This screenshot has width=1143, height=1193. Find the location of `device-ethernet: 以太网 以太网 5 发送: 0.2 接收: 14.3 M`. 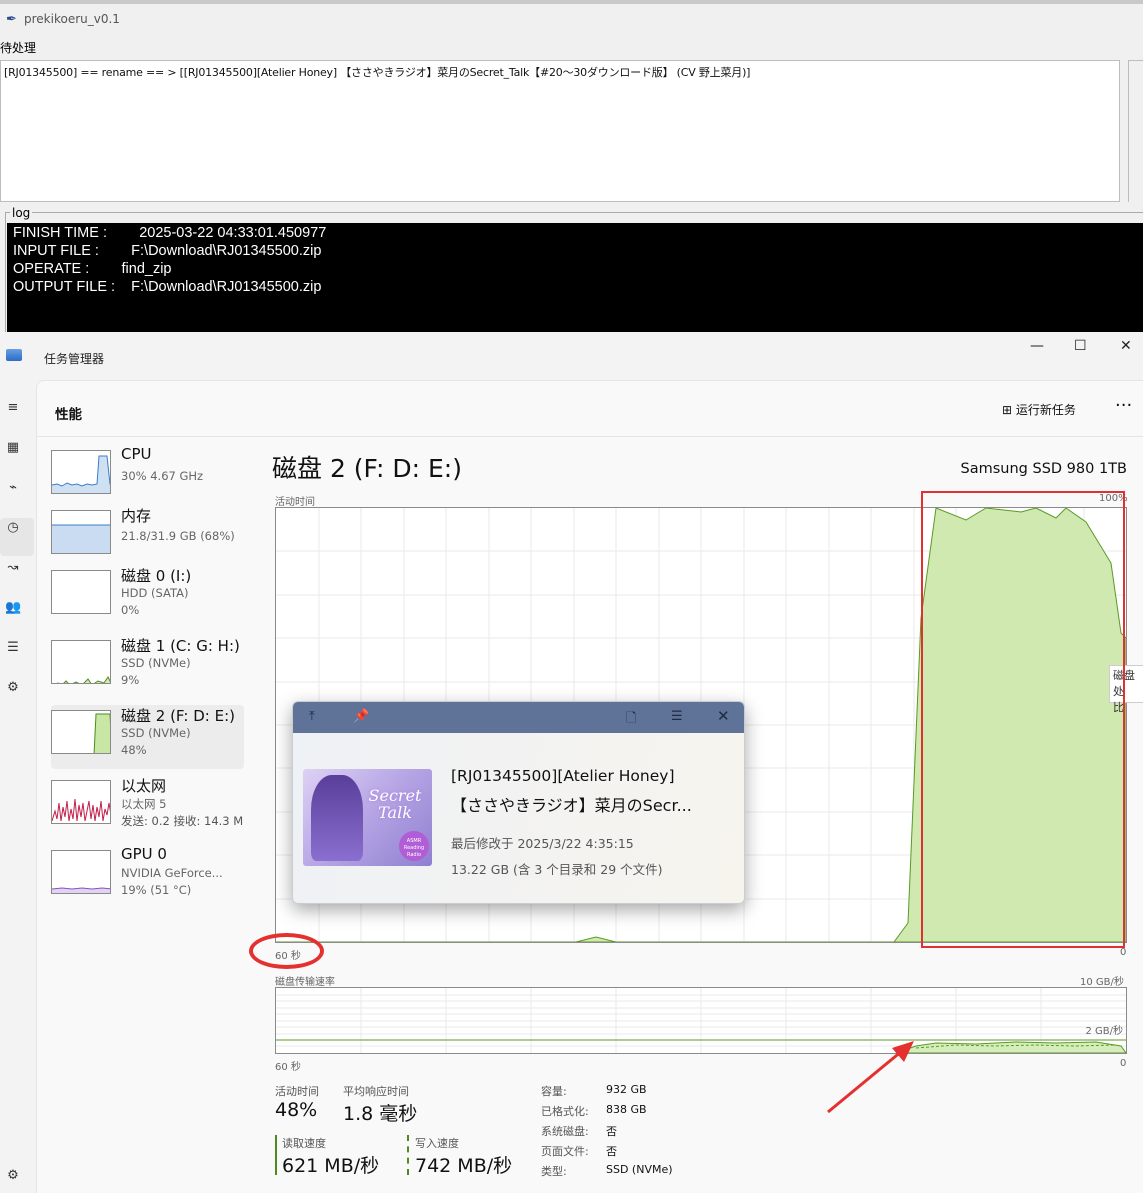

device-ethernet: 以太网 以太网 5 发送: 0.2 接收: 14.3 M is located at coordinates (147, 805).